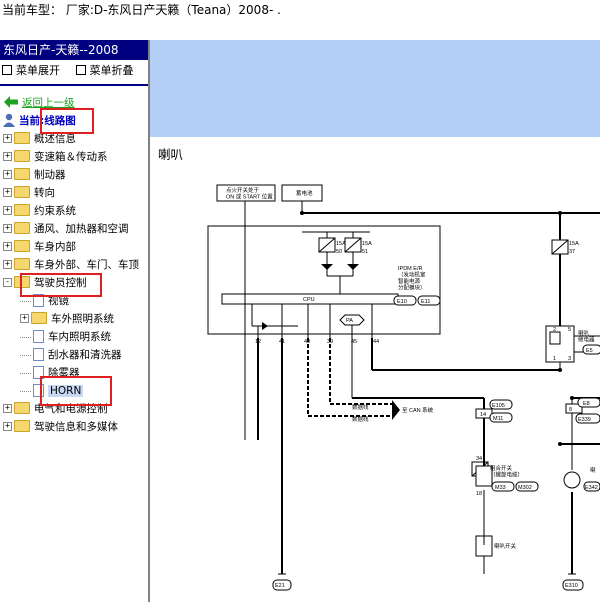 The width and height of the screenshot is (600, 602). What do you see at coordinates (354, 342) in the screenshot?
I see `svg-text: 45` at bounding box center [354, 342].